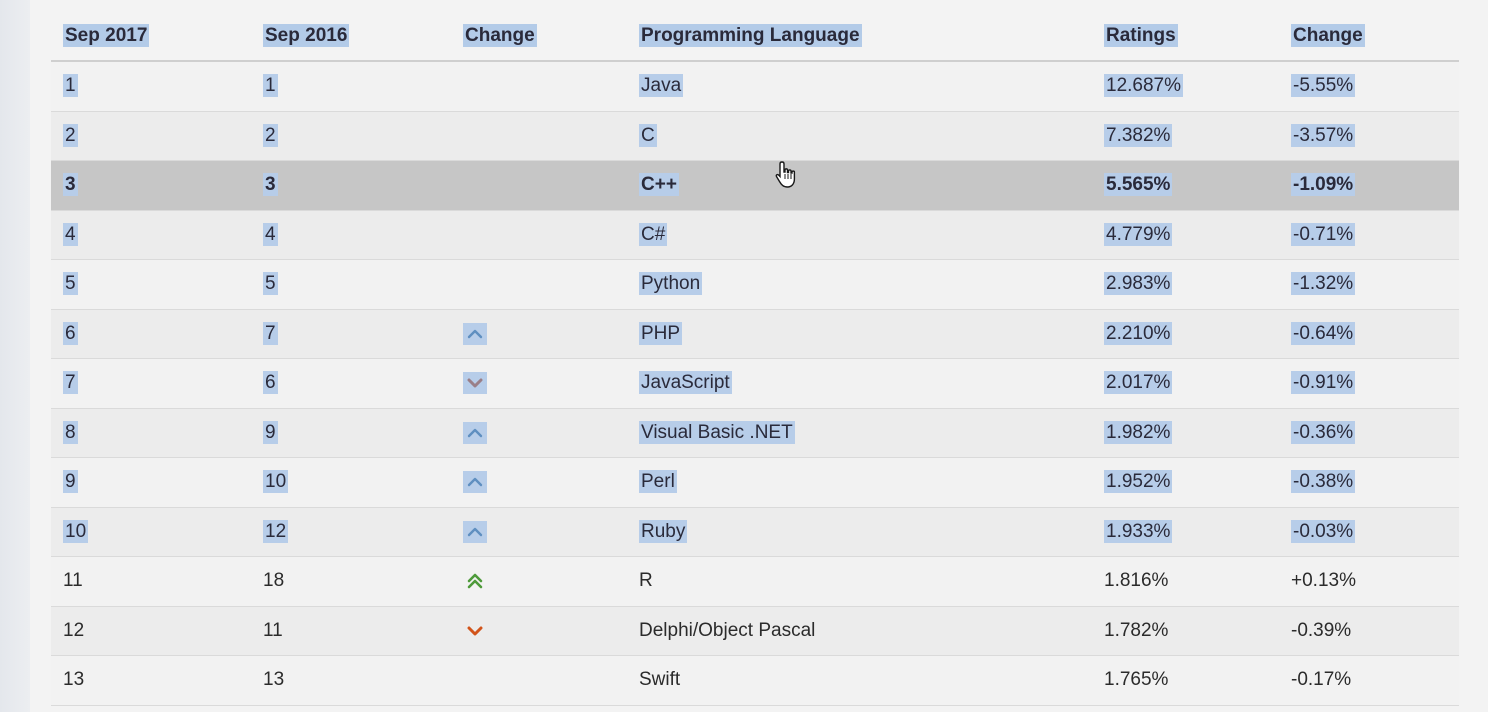 The height and width of the screenshot is (712, 1488). I want to click on rating-change-cell: -0.64%, so click(1369, 334).